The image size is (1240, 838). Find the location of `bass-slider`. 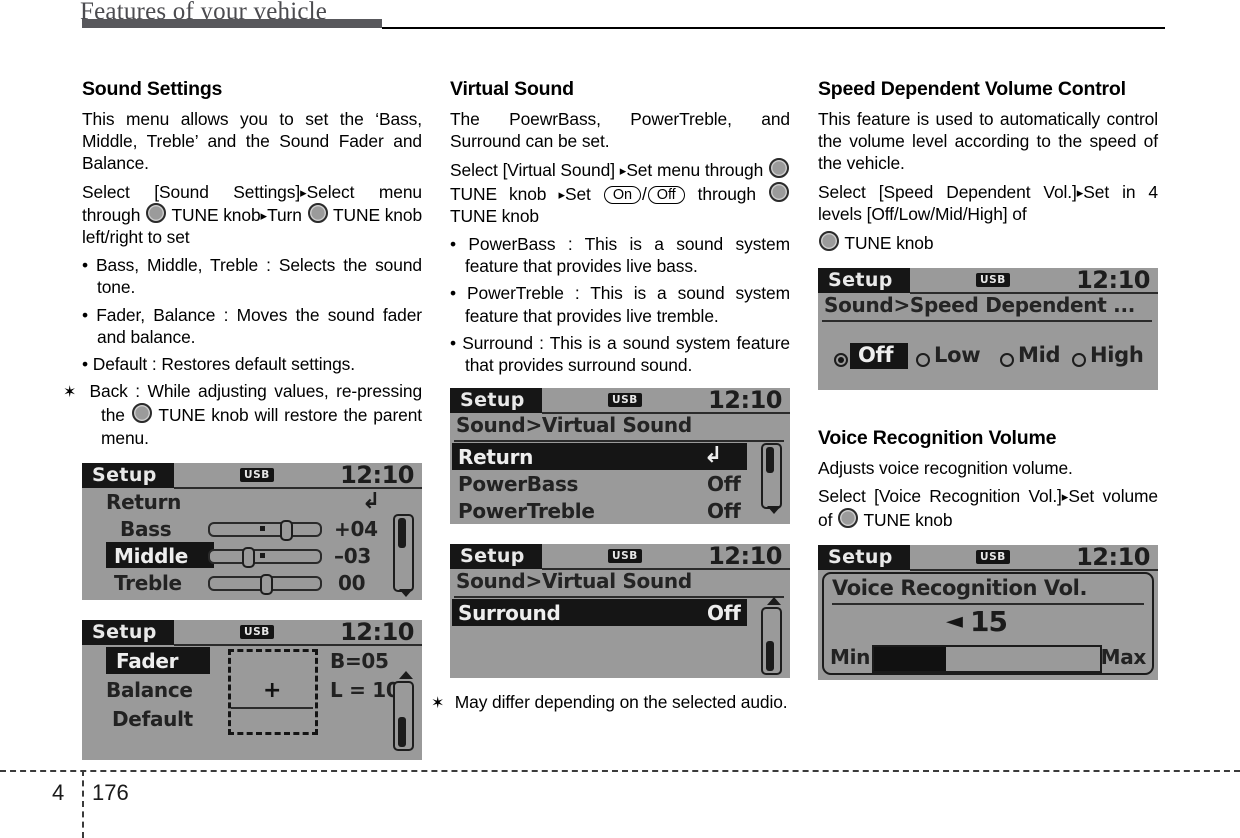

bass-slider is located at coordinates (265, 530).